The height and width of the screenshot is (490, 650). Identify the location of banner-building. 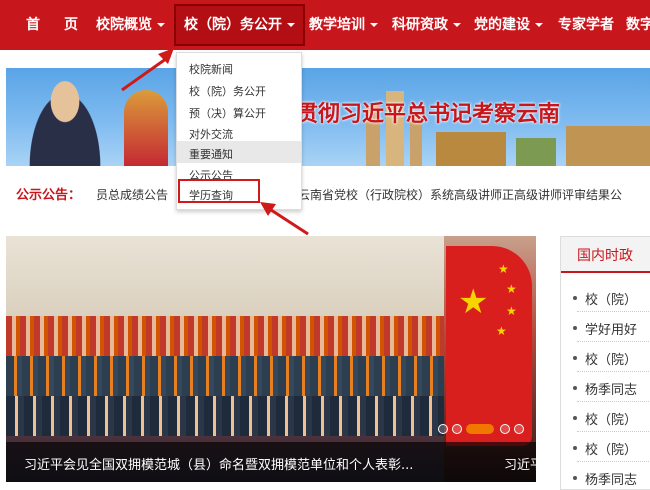
(608, 146).